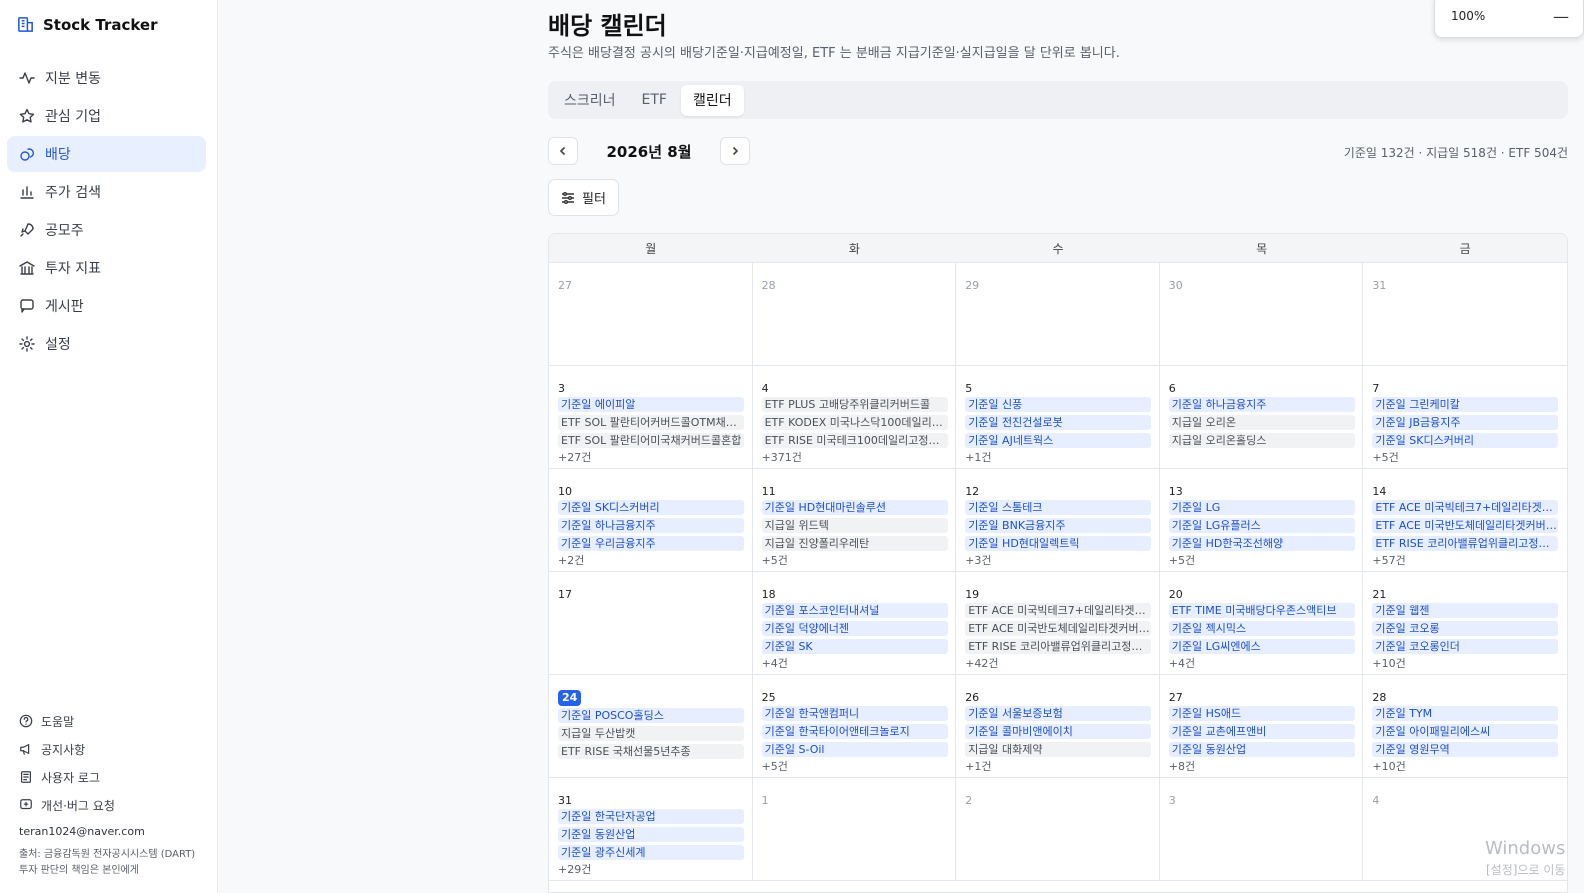 This screenshot has width=1584, height=893. Describe the element at coordinates (1466, 561) in the screenshot. I see `more-events-link: +57건` at that location.